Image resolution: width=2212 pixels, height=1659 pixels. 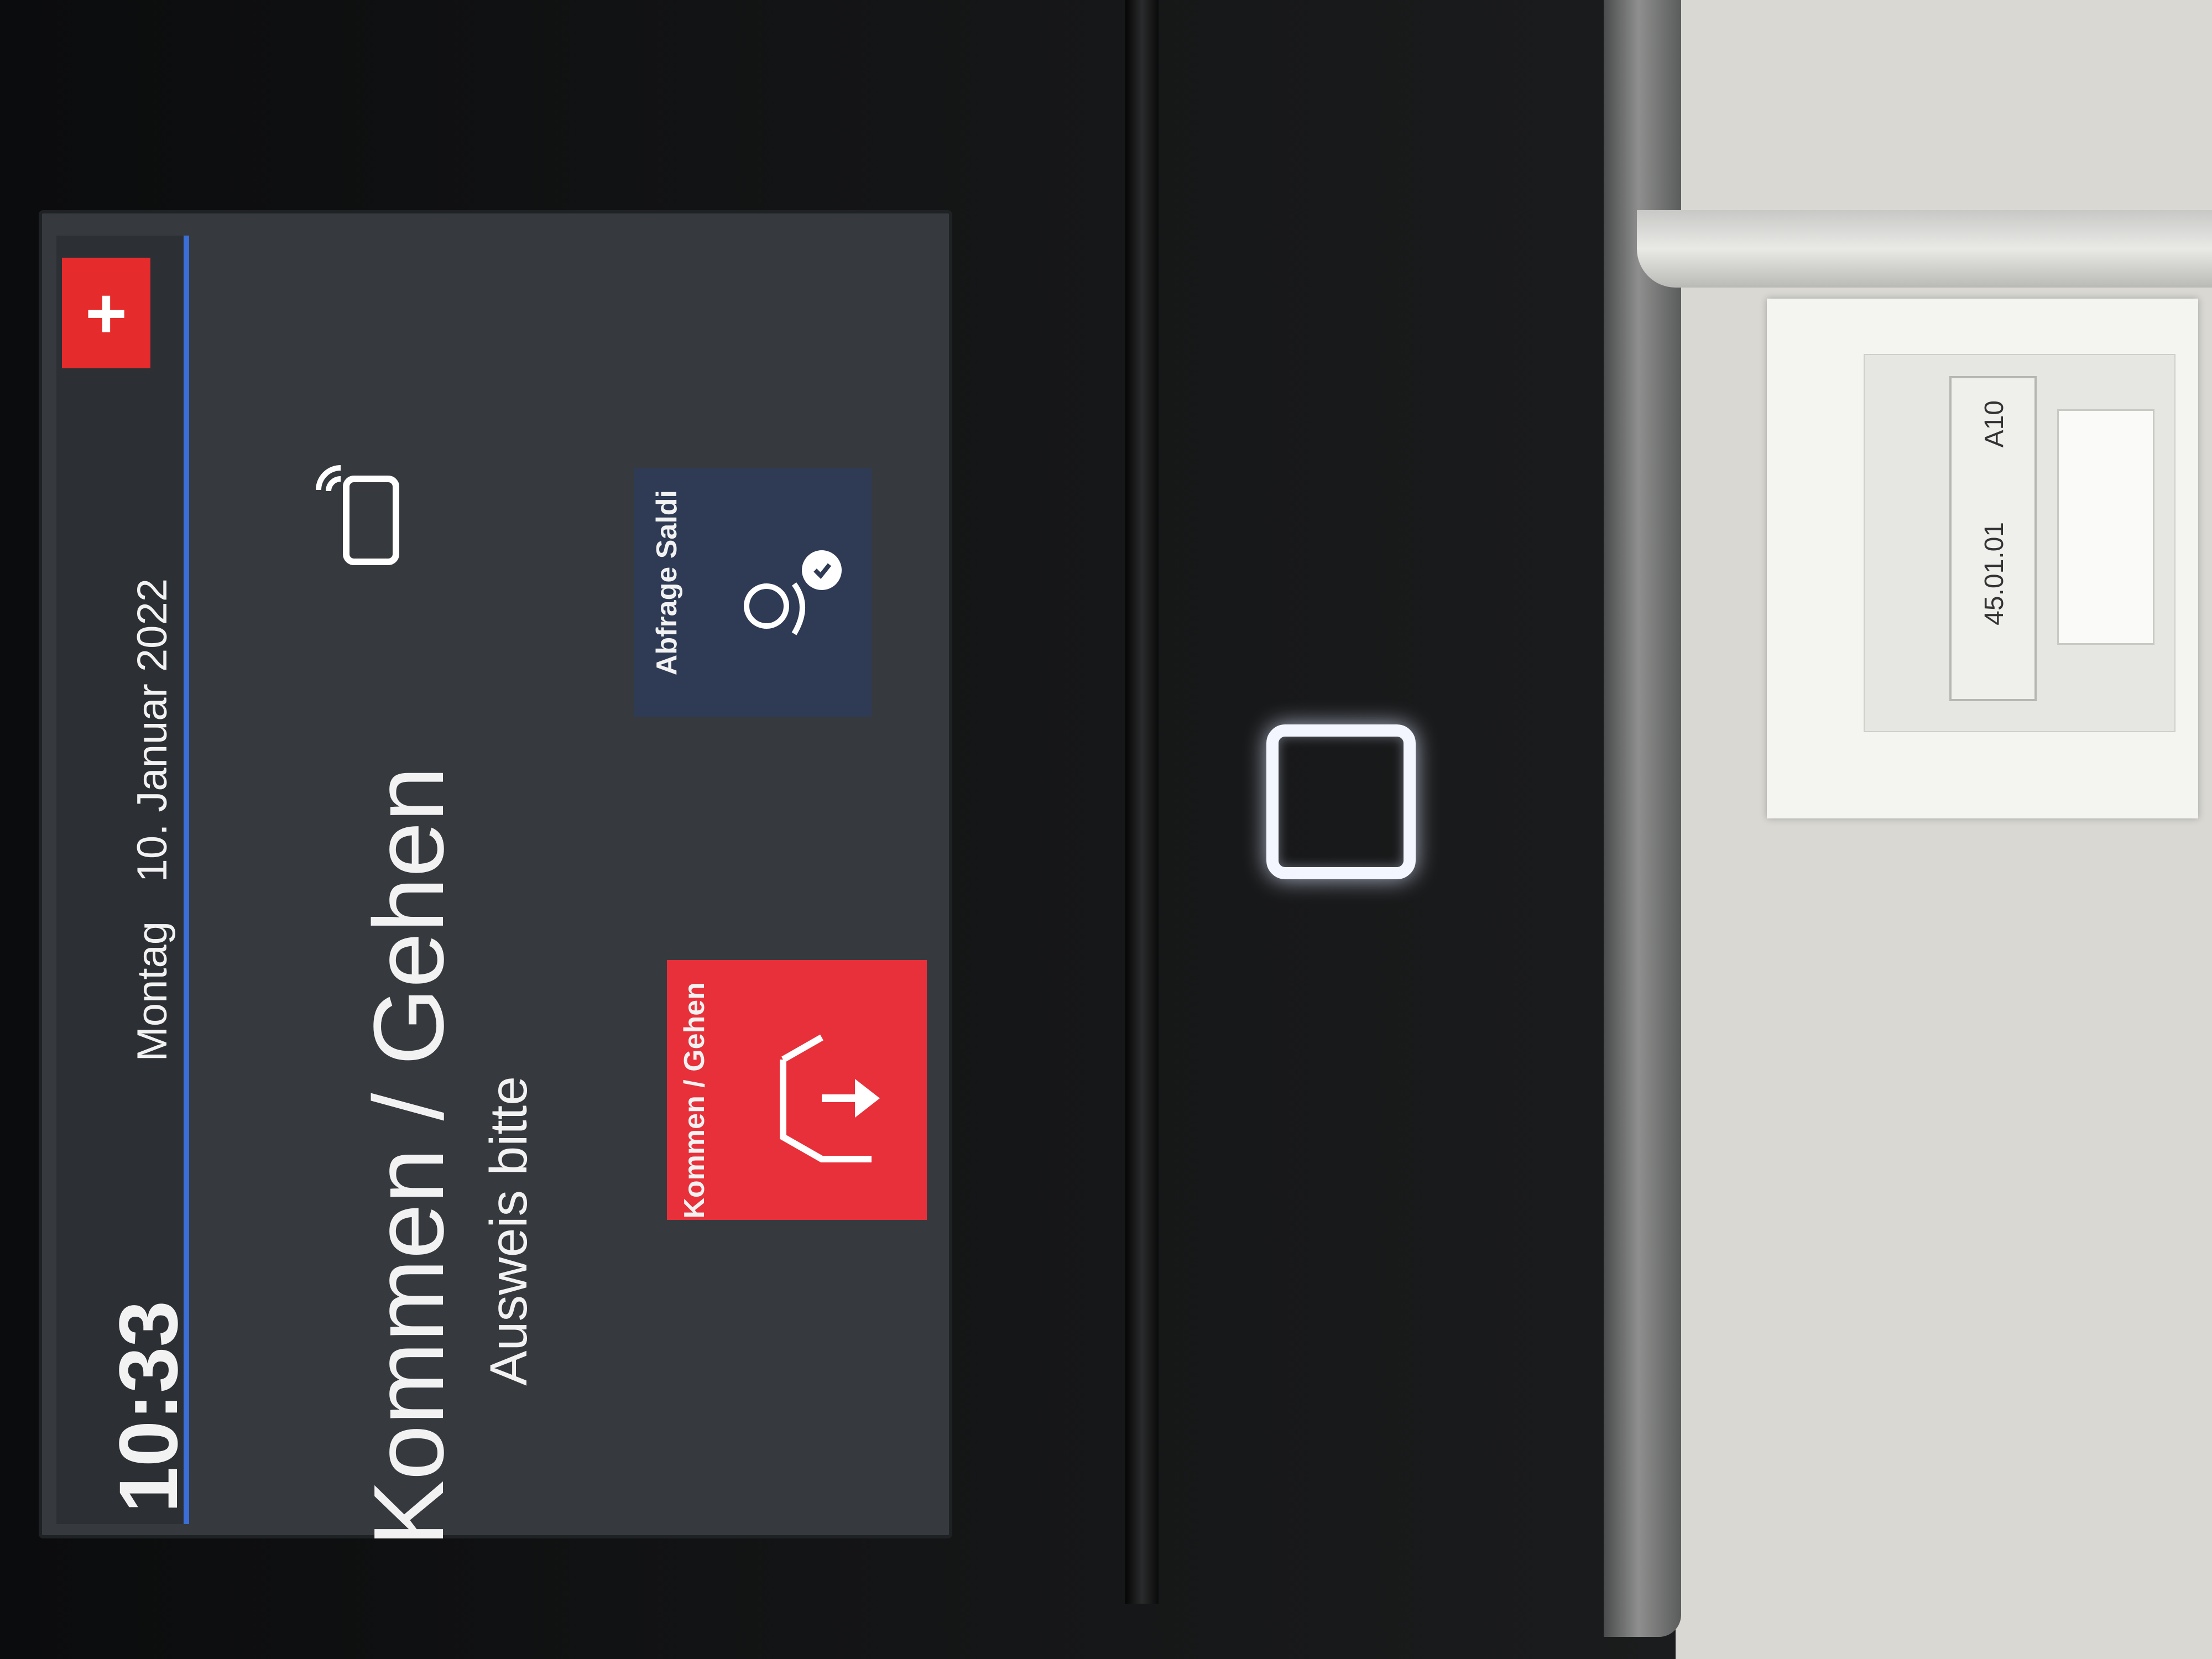 I want to click on clock: 10:33, so click(x=148, y=1407).